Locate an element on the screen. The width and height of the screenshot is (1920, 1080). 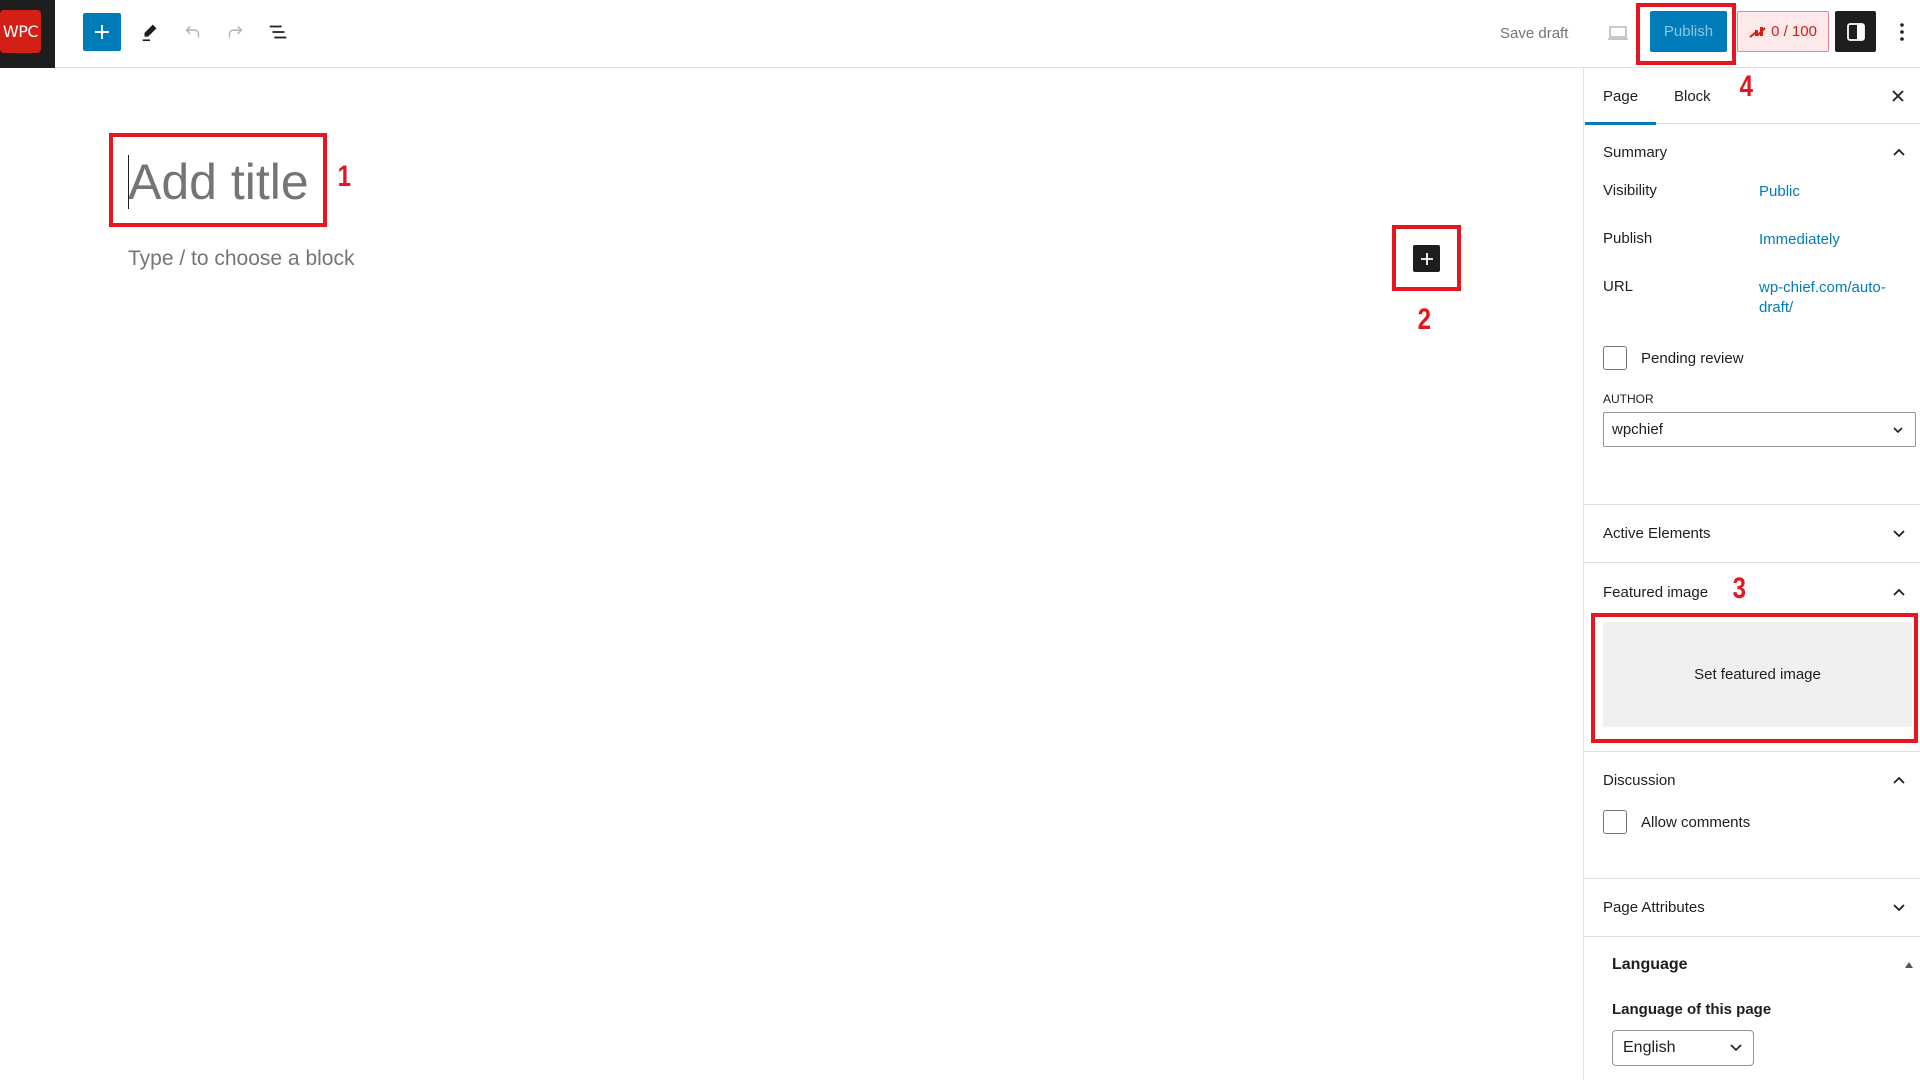
redo-icon is located at coordinates (235, 31).